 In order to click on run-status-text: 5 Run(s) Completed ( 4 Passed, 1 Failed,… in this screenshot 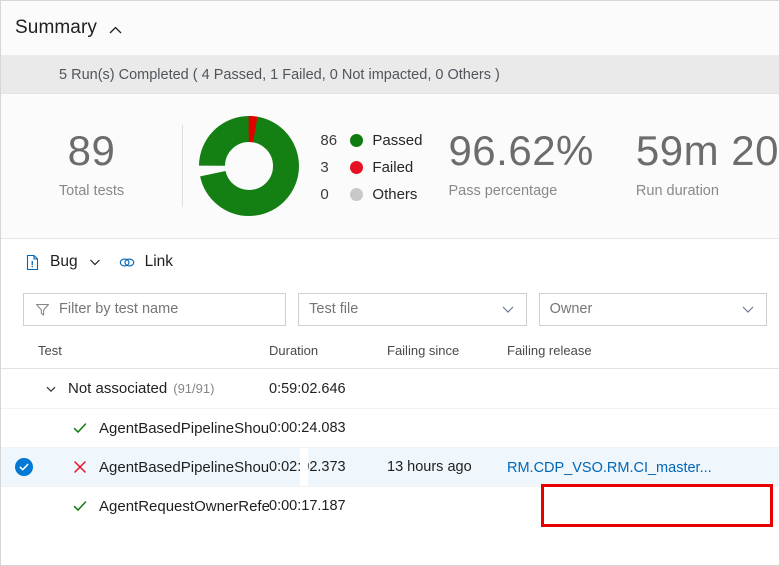, I will do `click(279, 74)`.